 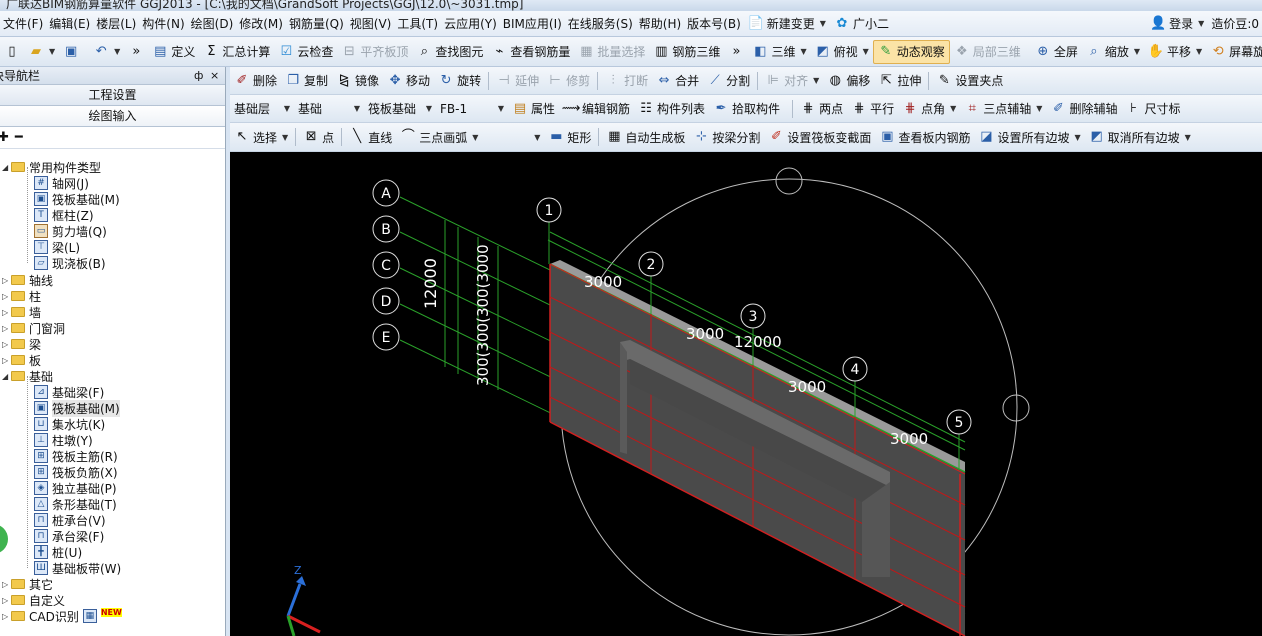 What do you see at coordinates (27, 584) in the screenshot?
I see `tree-group-other: ▷ 其它` at bounding box center [27, 584].